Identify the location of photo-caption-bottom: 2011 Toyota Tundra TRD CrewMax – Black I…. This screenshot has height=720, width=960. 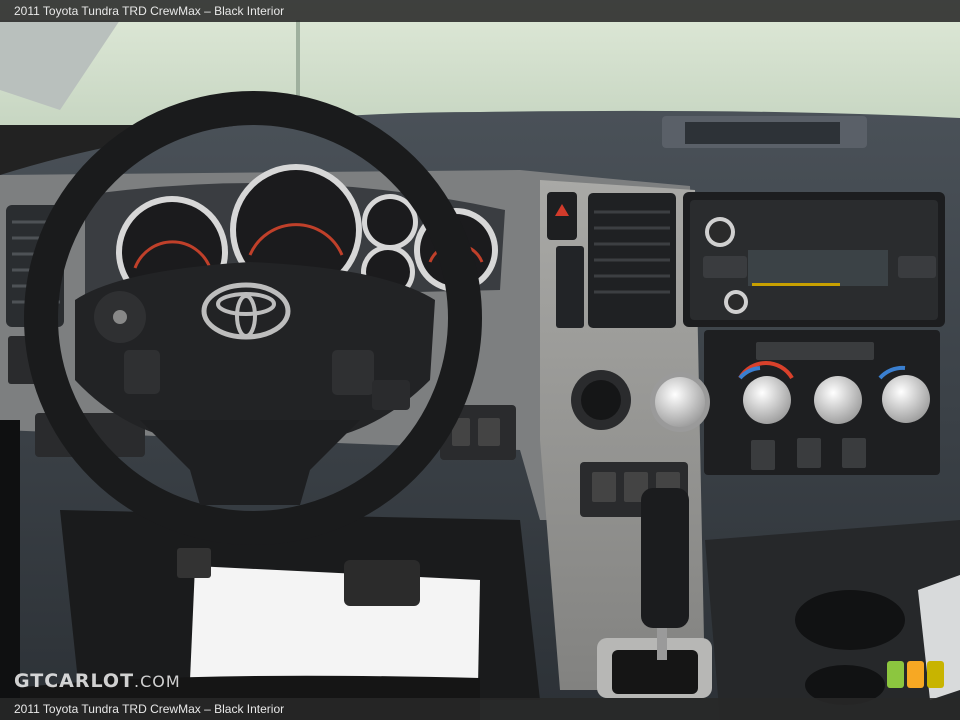
(480, 709).